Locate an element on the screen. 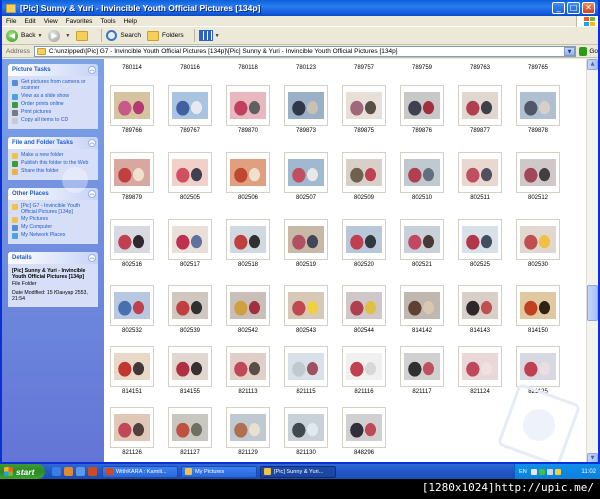  thumbnail-item: 802543 is located at coordinates (306, 309).